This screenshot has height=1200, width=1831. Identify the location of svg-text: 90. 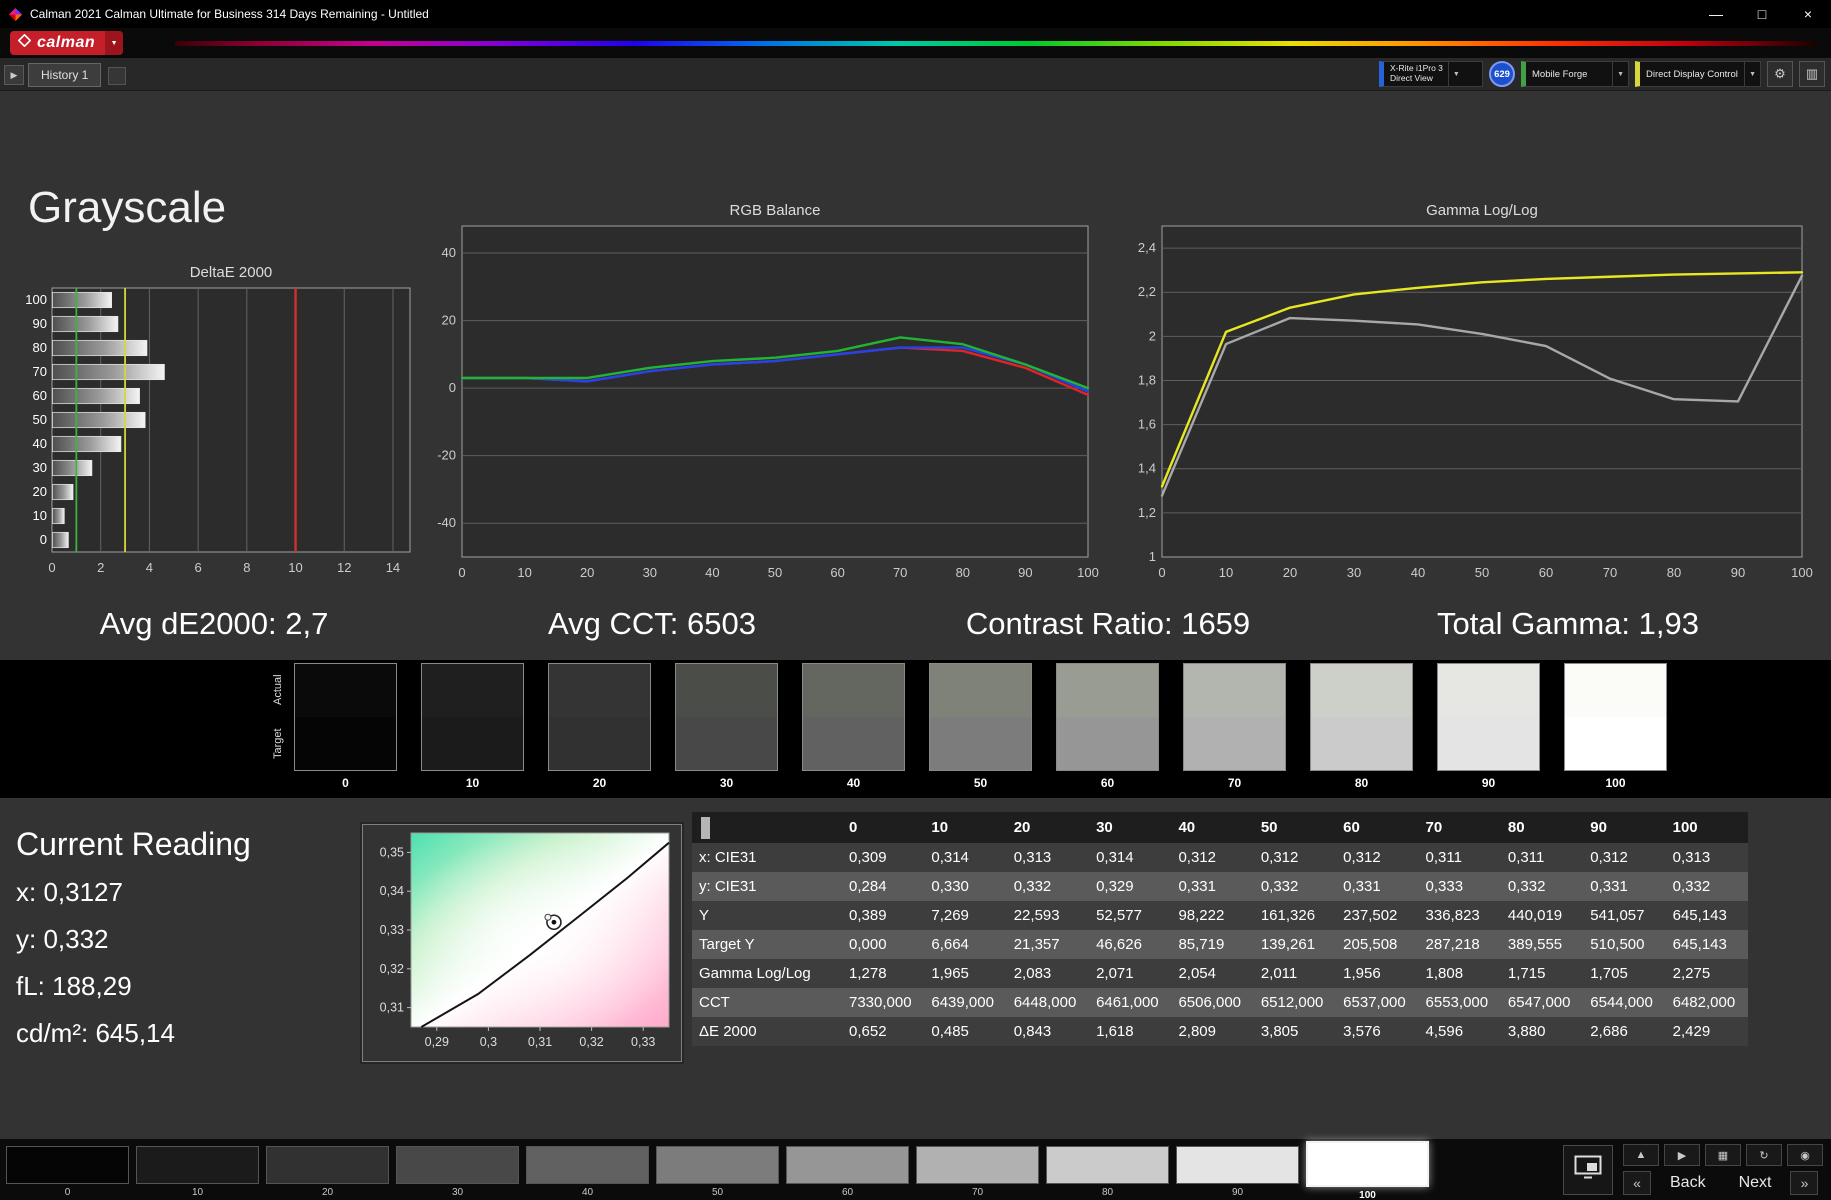
(1738, 572).